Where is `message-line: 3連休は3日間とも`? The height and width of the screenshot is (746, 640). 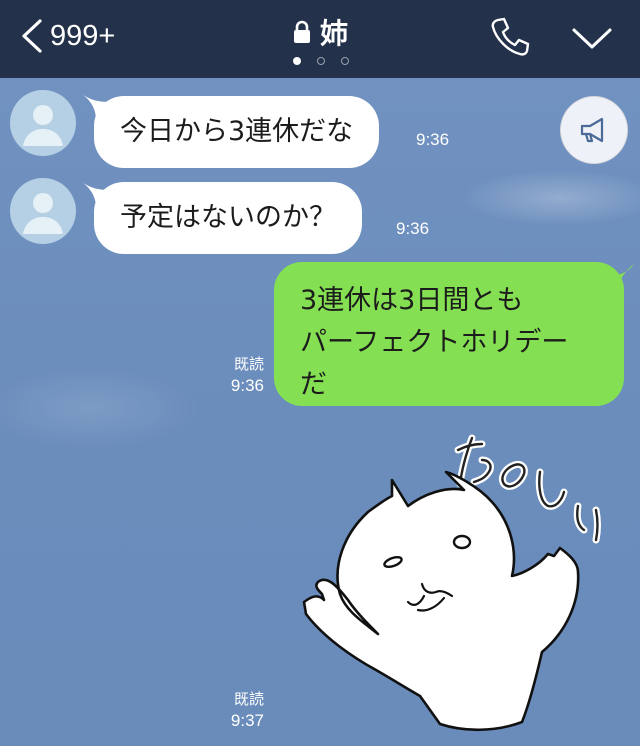
message-line: 3連休は3日間とも is located at coordinates (412, 300).